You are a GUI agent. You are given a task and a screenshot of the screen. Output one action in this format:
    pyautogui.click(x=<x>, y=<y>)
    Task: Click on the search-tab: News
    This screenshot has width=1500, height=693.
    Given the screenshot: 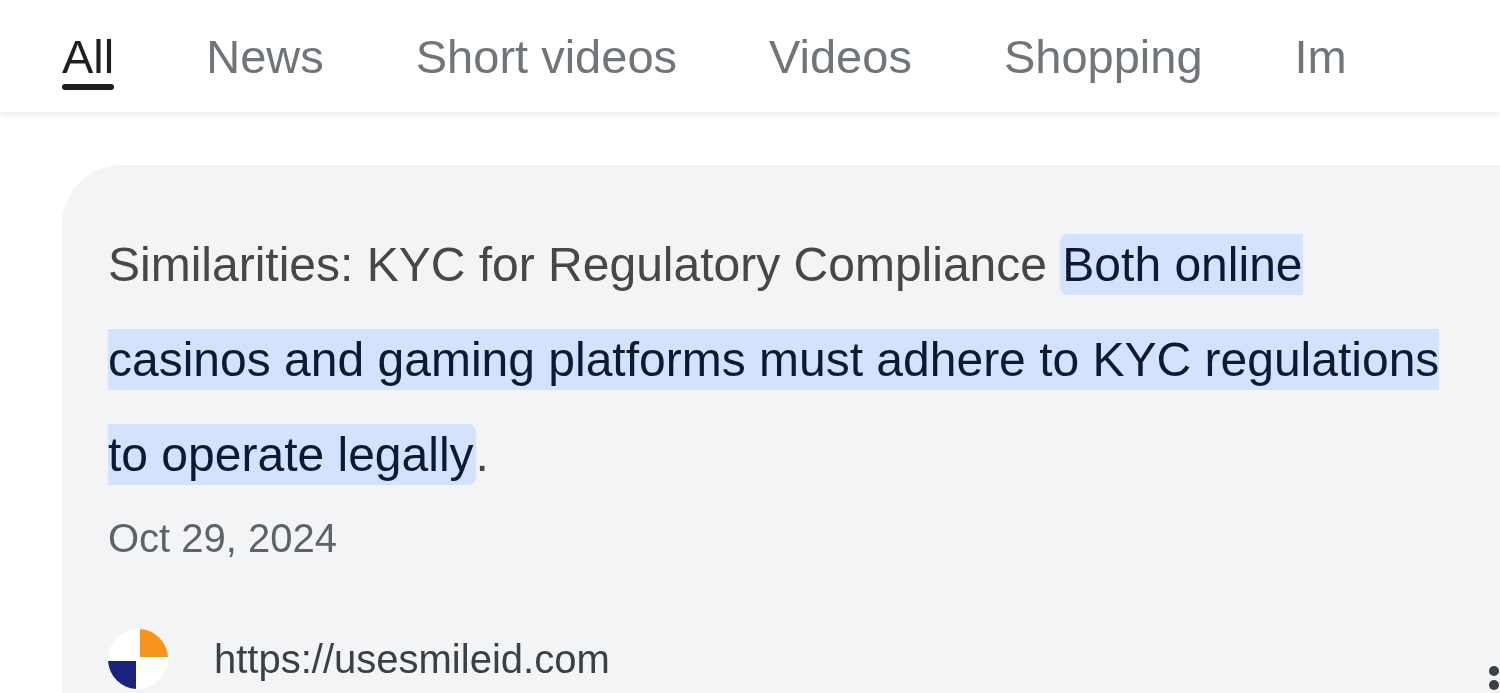 What is the action you would take?
    pyautogui.click(x=265, y=56)
    